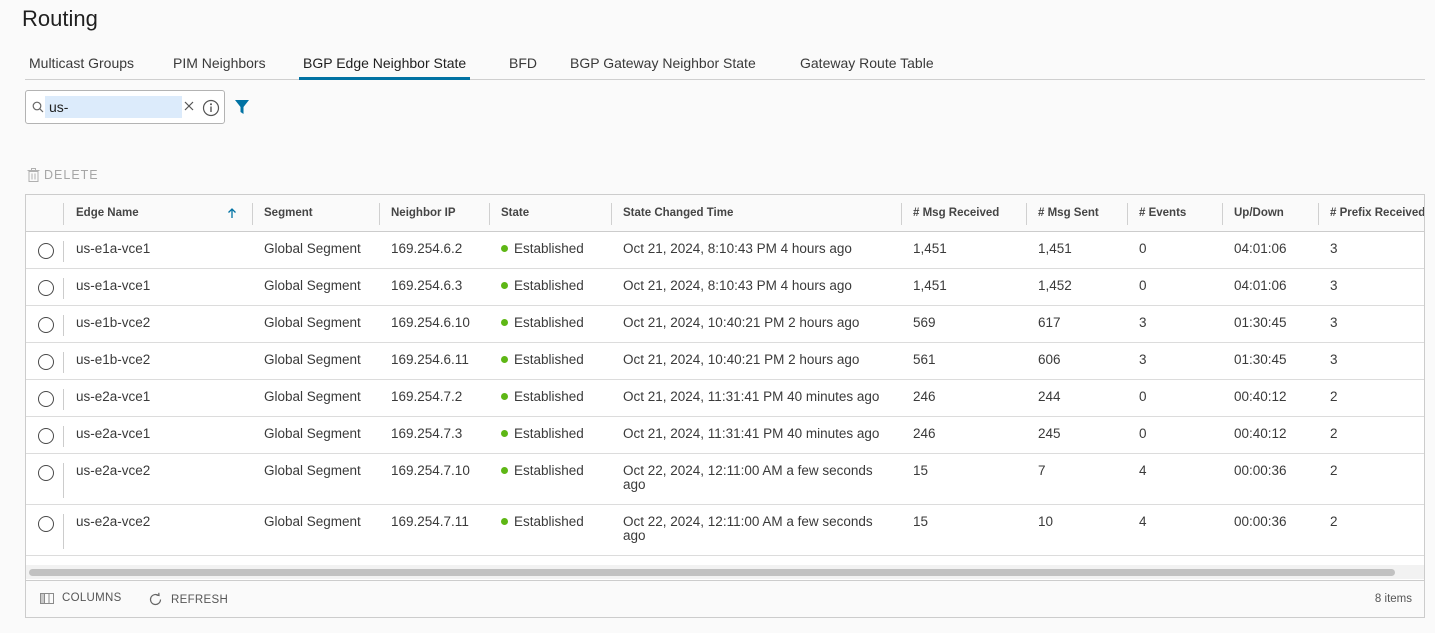 This screenshot has width=1435, height=633. What do you see at coordinates (1253, 213) in the screenshot?
I see `column-header-up-down: Up/Down` at bounding box center [1253, 213].